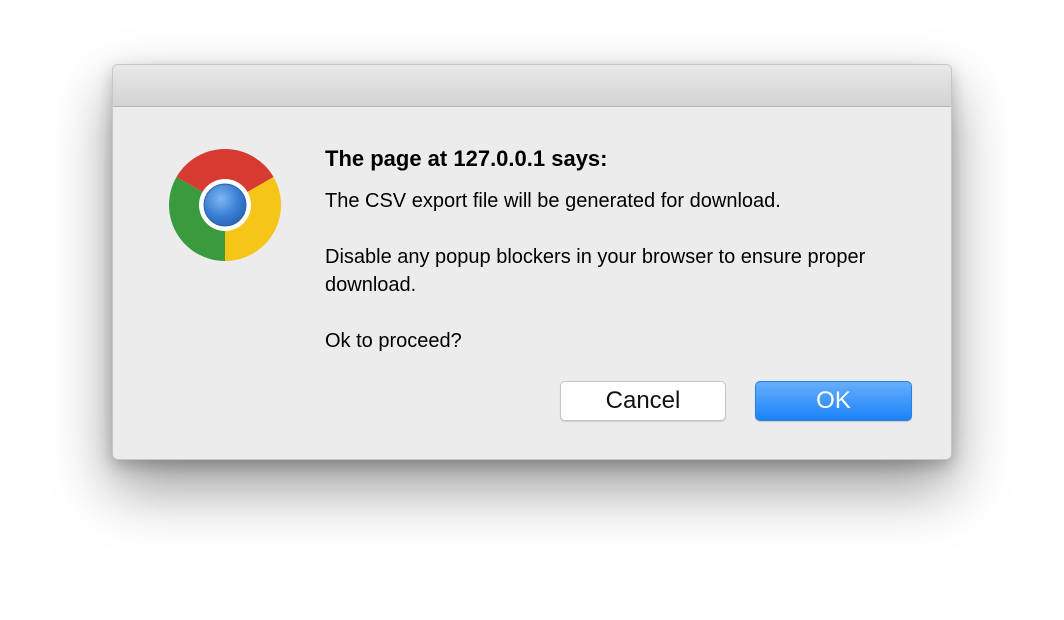 The width and height of the screenshot is (1064, 620). What do you see at coordinates (225, 205) in the screenshot?
I see `chrome-logo-icon` at bounding box center [225, 205].